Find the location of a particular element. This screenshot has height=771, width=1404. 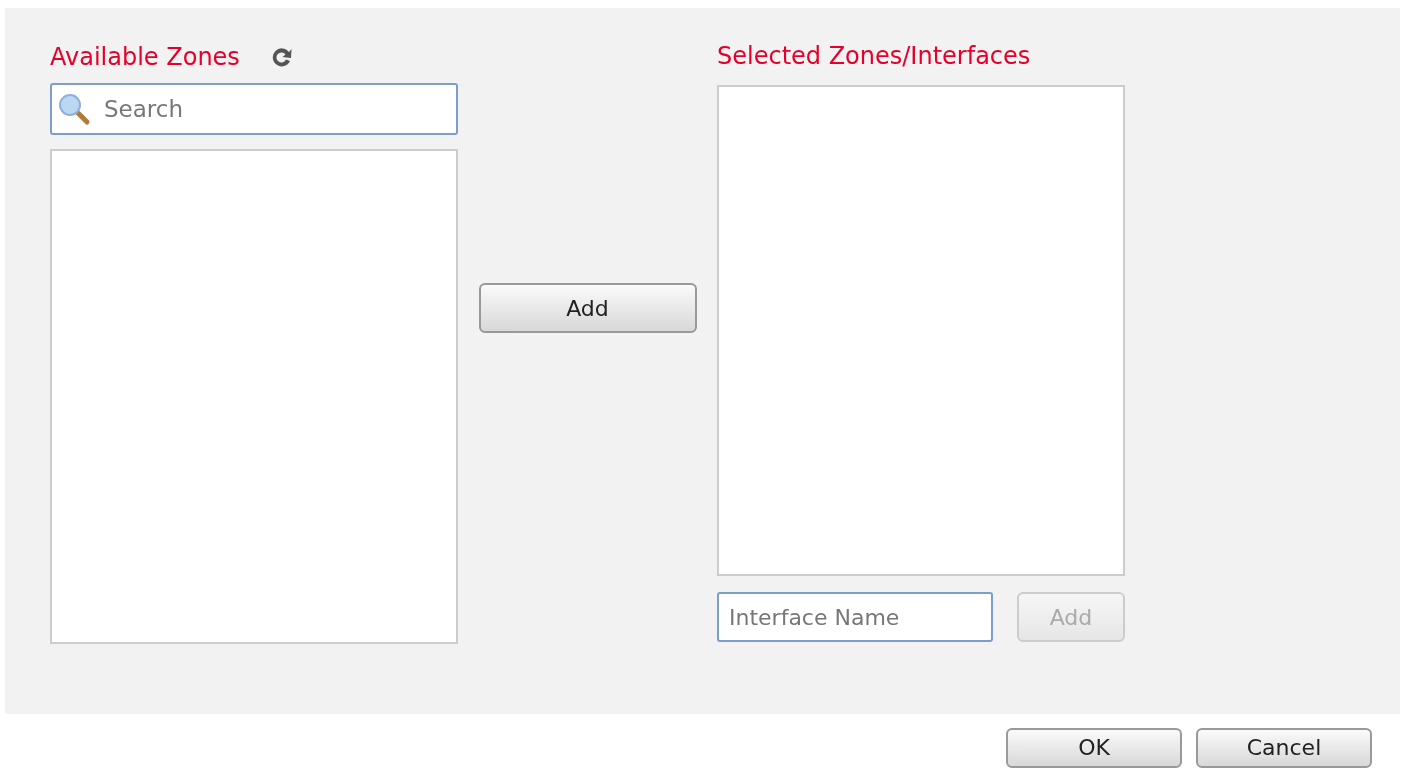

search-field: Search is located at coordinates (254, 109).